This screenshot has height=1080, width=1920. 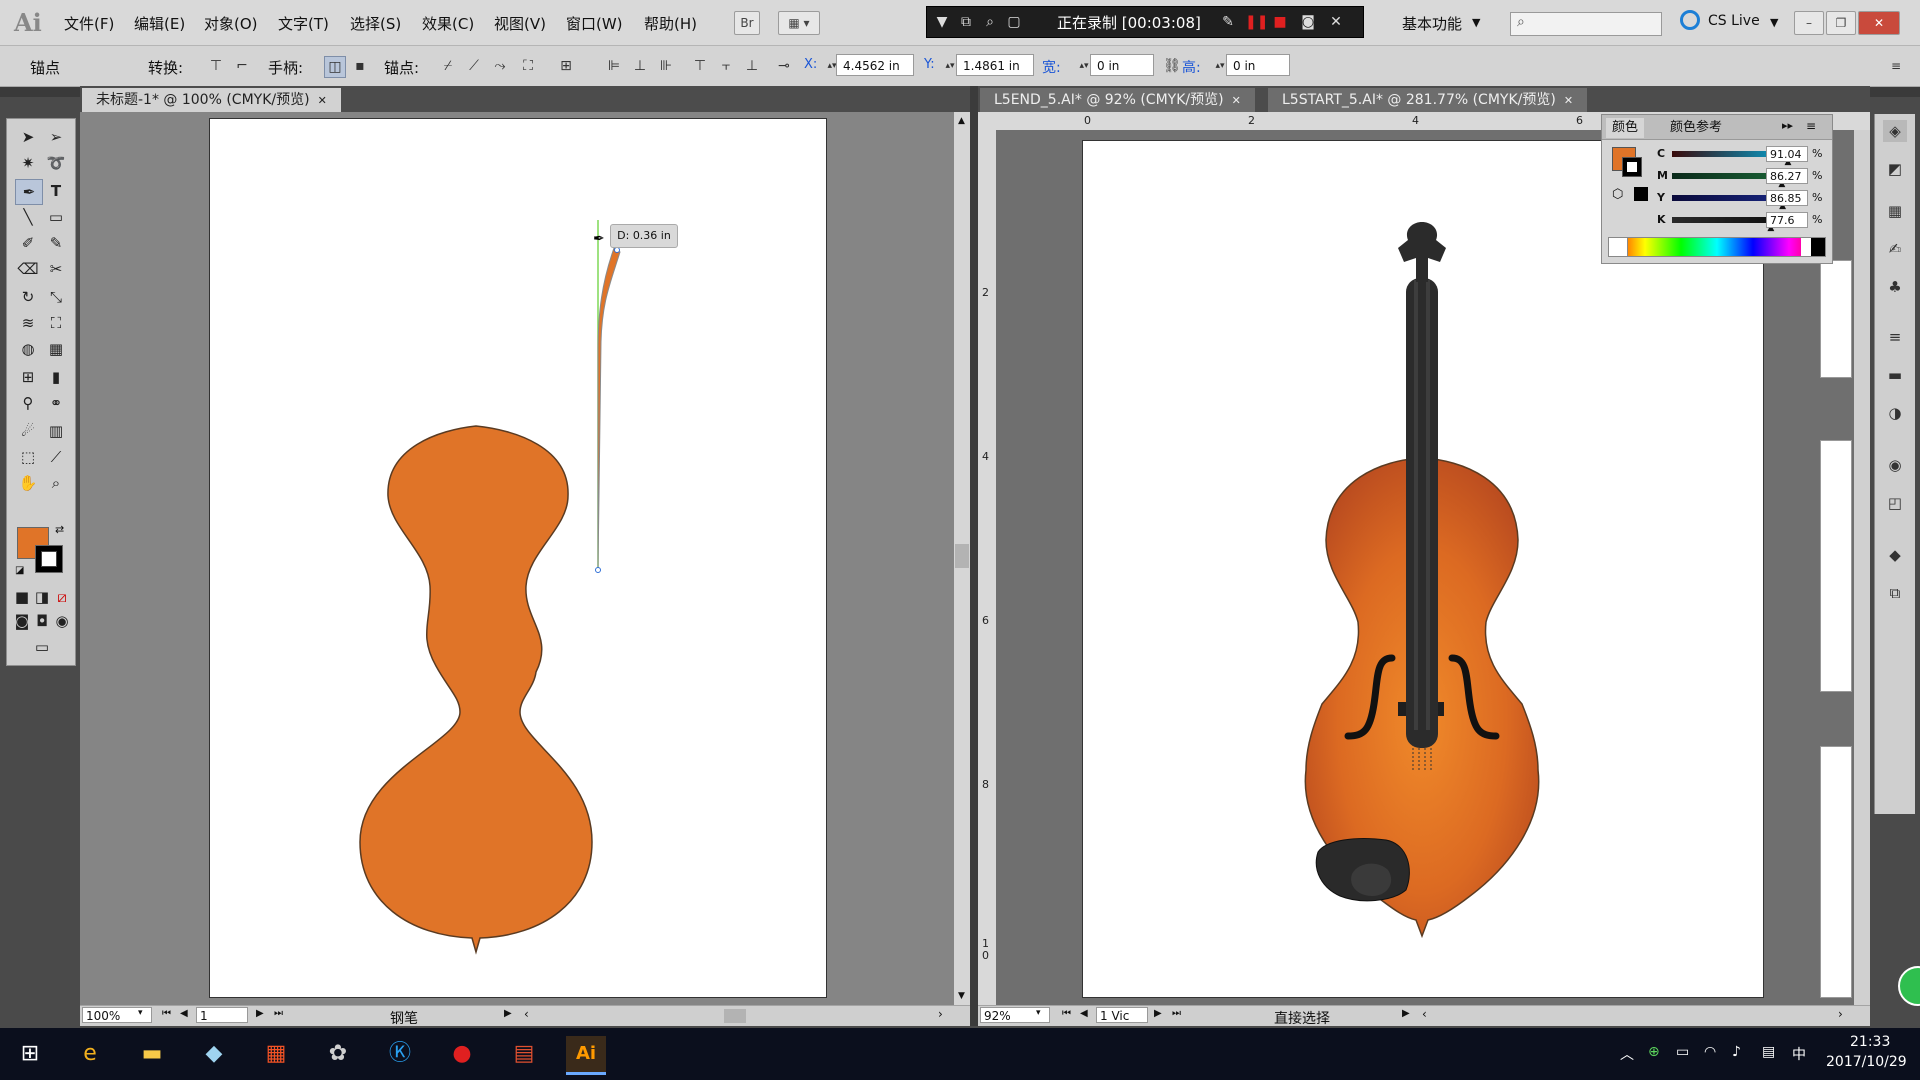 What do you see at coordinates (670, 23) in the screenshot?
I see `menu-help: 帮助(H)` at bounding box center [670, 23].